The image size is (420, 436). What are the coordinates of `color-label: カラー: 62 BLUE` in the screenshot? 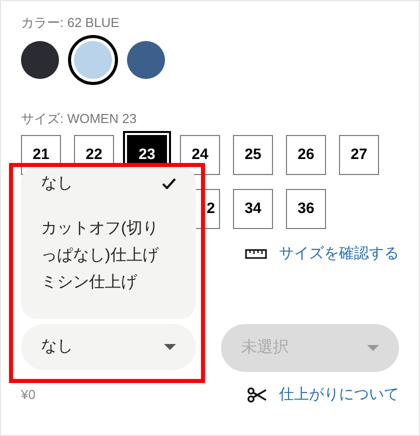 It's located at (70, 23).